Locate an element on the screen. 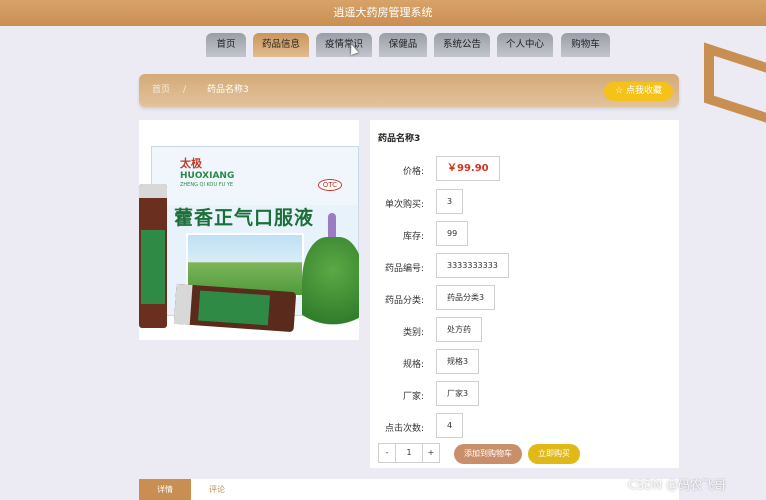 The width and height of the screenshot is (766, 500). box-title: 藿香正气口服液 is located at coordinates (244, 218).